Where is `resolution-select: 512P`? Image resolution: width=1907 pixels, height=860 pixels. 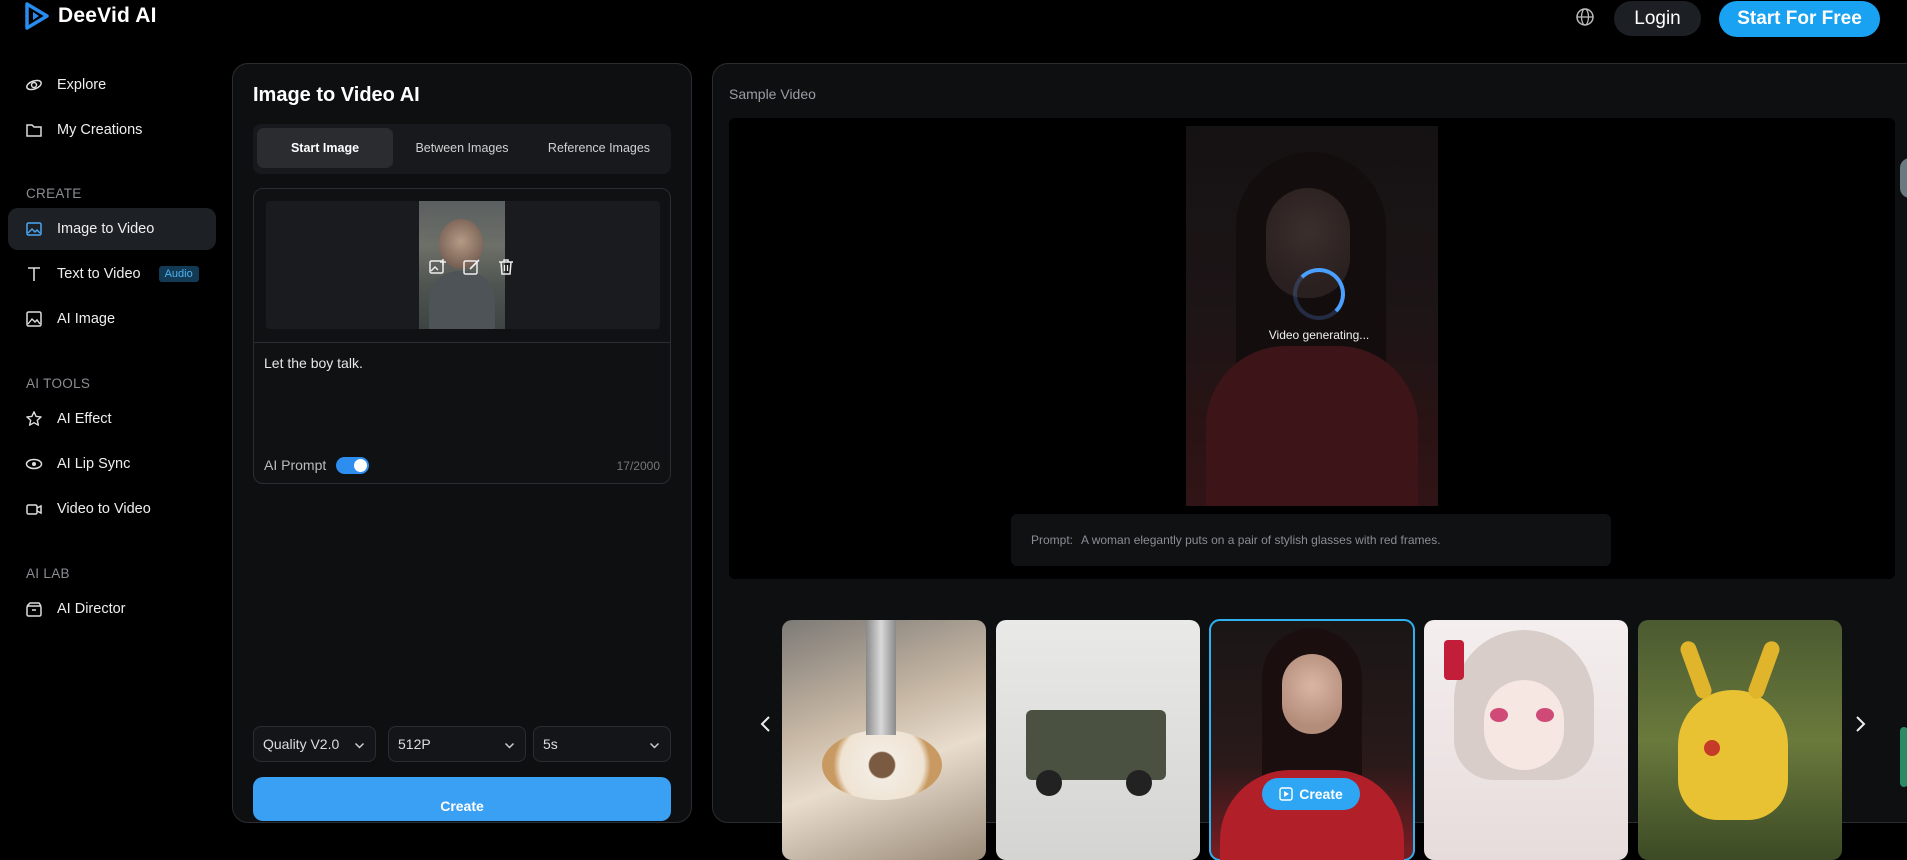
resolution-select: 512P is located at coordinates (457, 744).